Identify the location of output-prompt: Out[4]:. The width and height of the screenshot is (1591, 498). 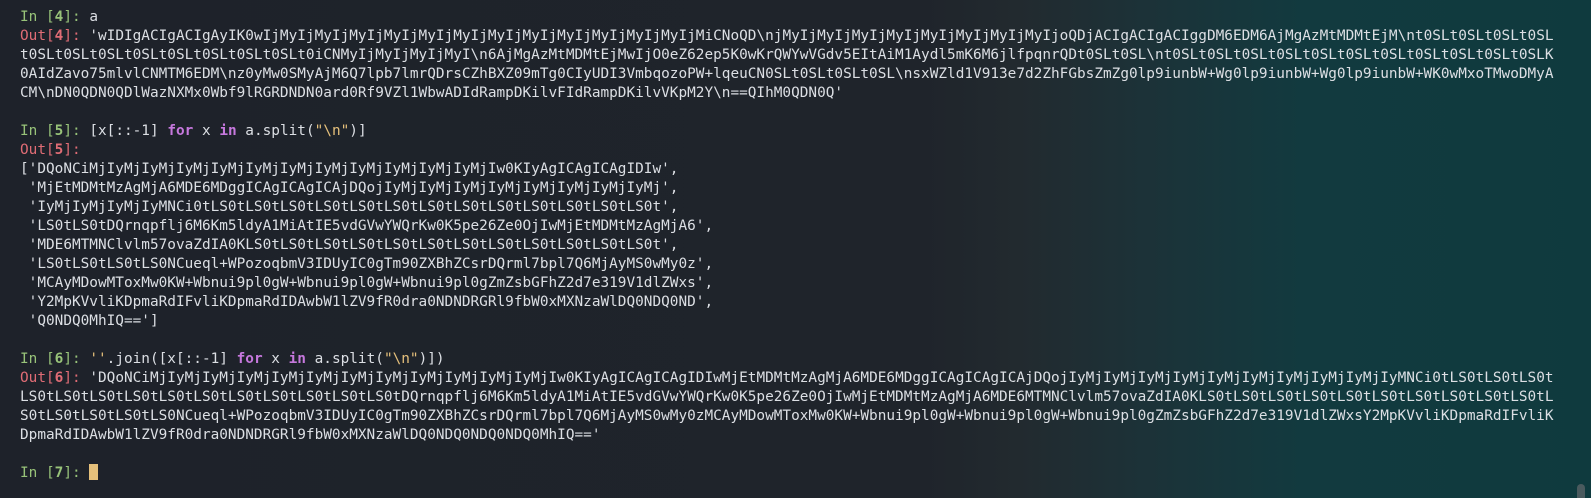
(54, 36).